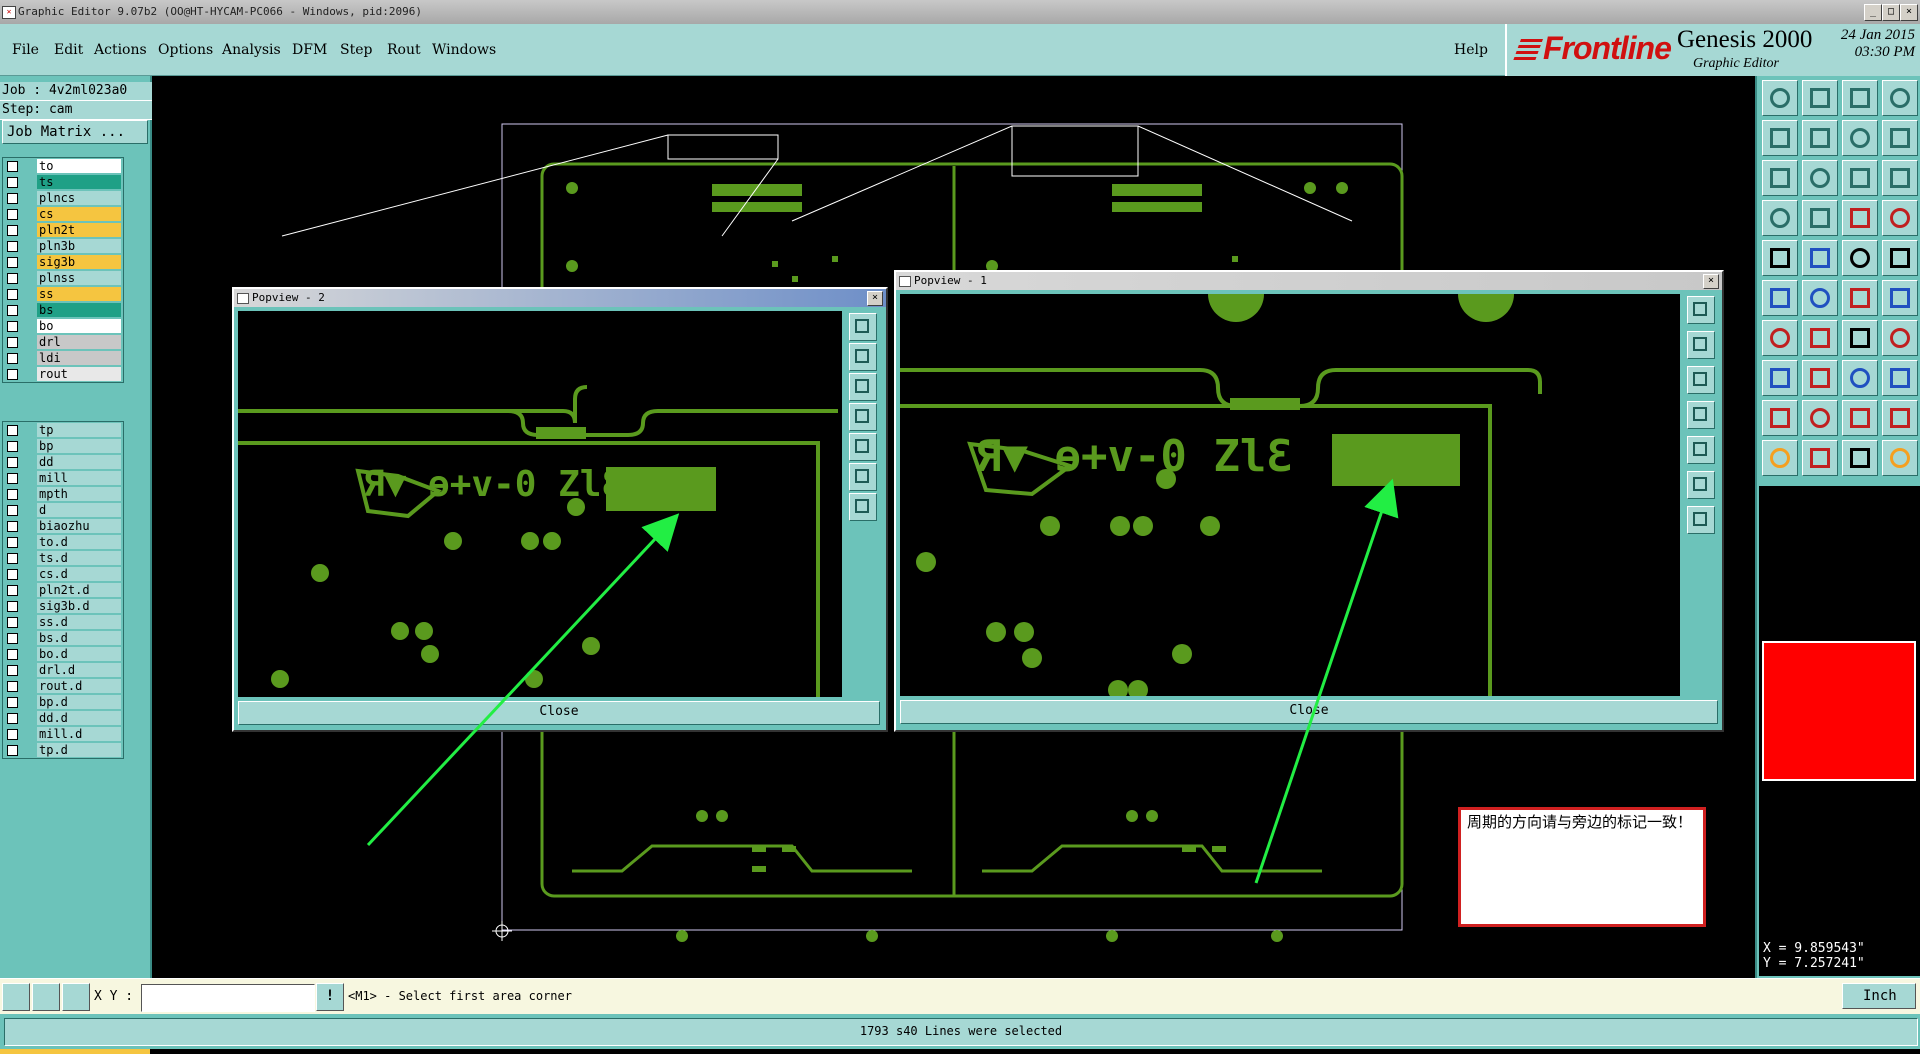  What do you see at coordinates (79, 718) in the screenshot?
I see `layer-name: dd.d` at bounding box center [79, 718].